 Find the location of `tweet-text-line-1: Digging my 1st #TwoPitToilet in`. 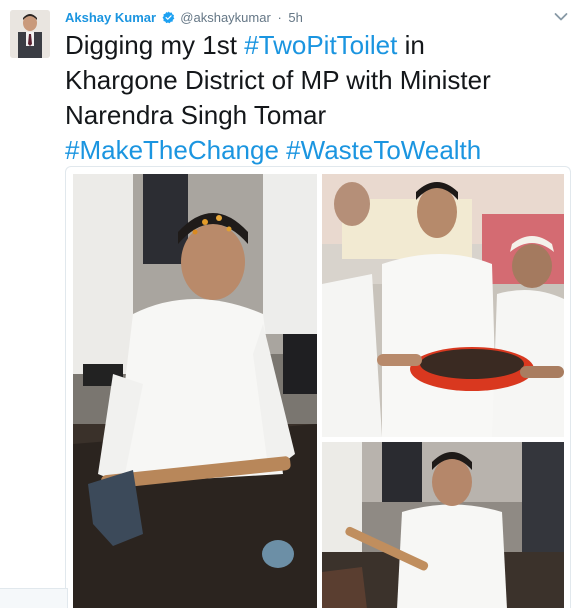

tweet-text-line-1: Digging my 1st #TwoPitToilet in is located at coordinates (245, 45).